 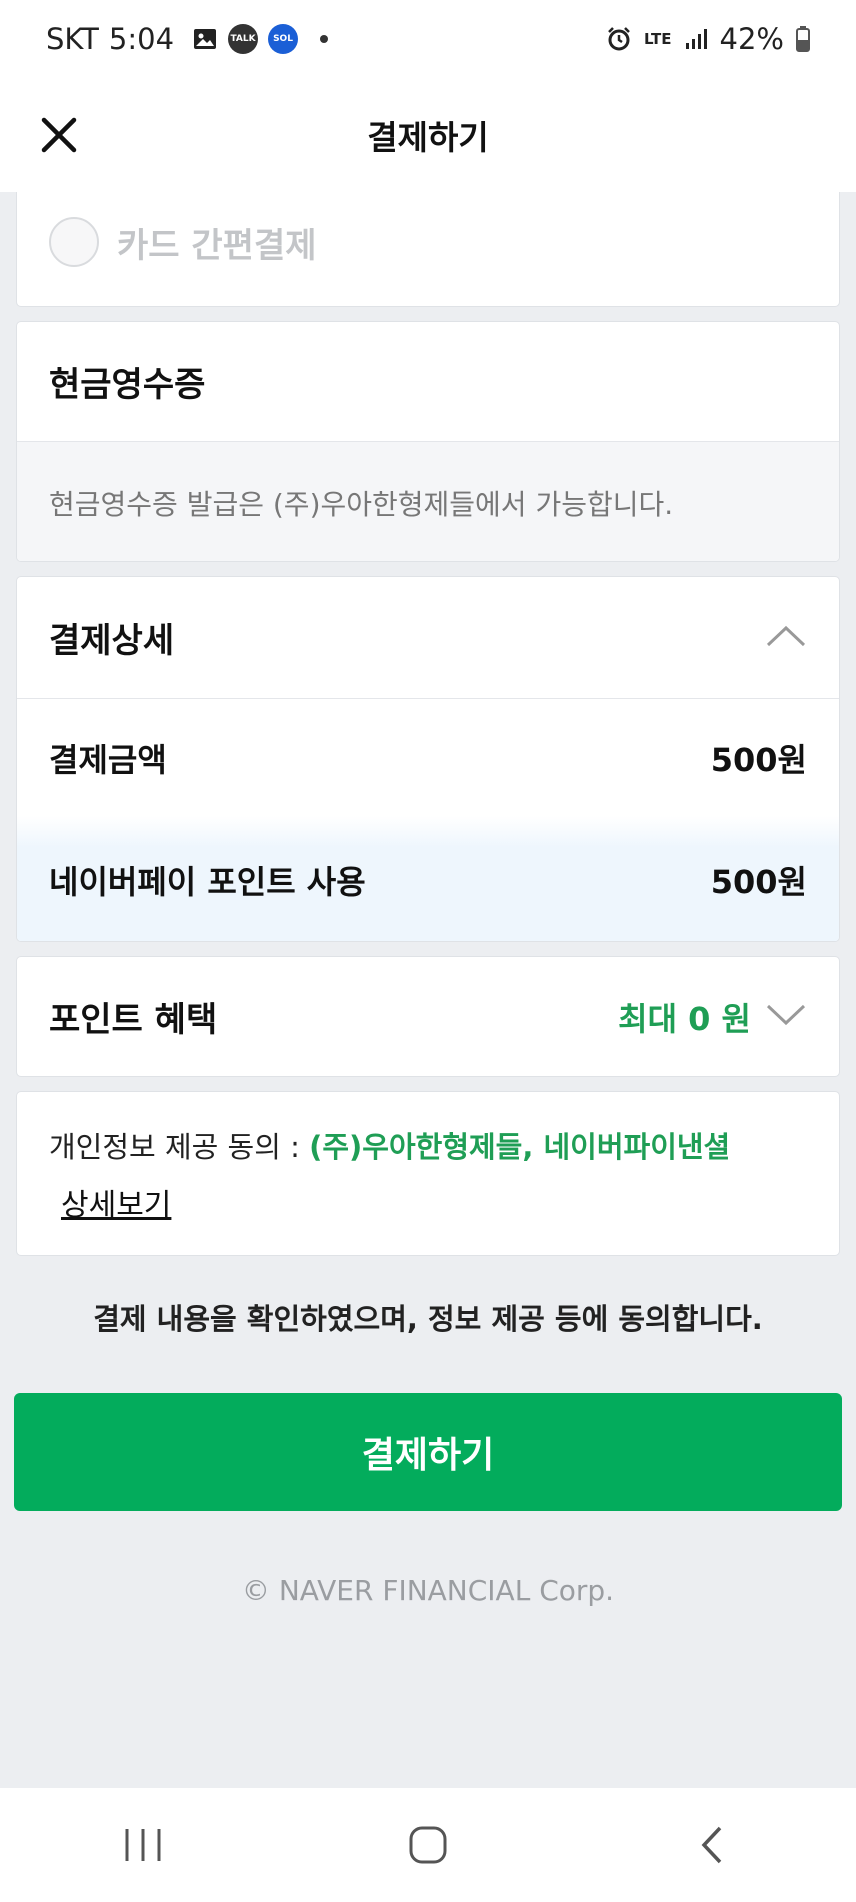 I want to click on payment-amount-row: 결제금액 500원, so click(x=428, y=757).